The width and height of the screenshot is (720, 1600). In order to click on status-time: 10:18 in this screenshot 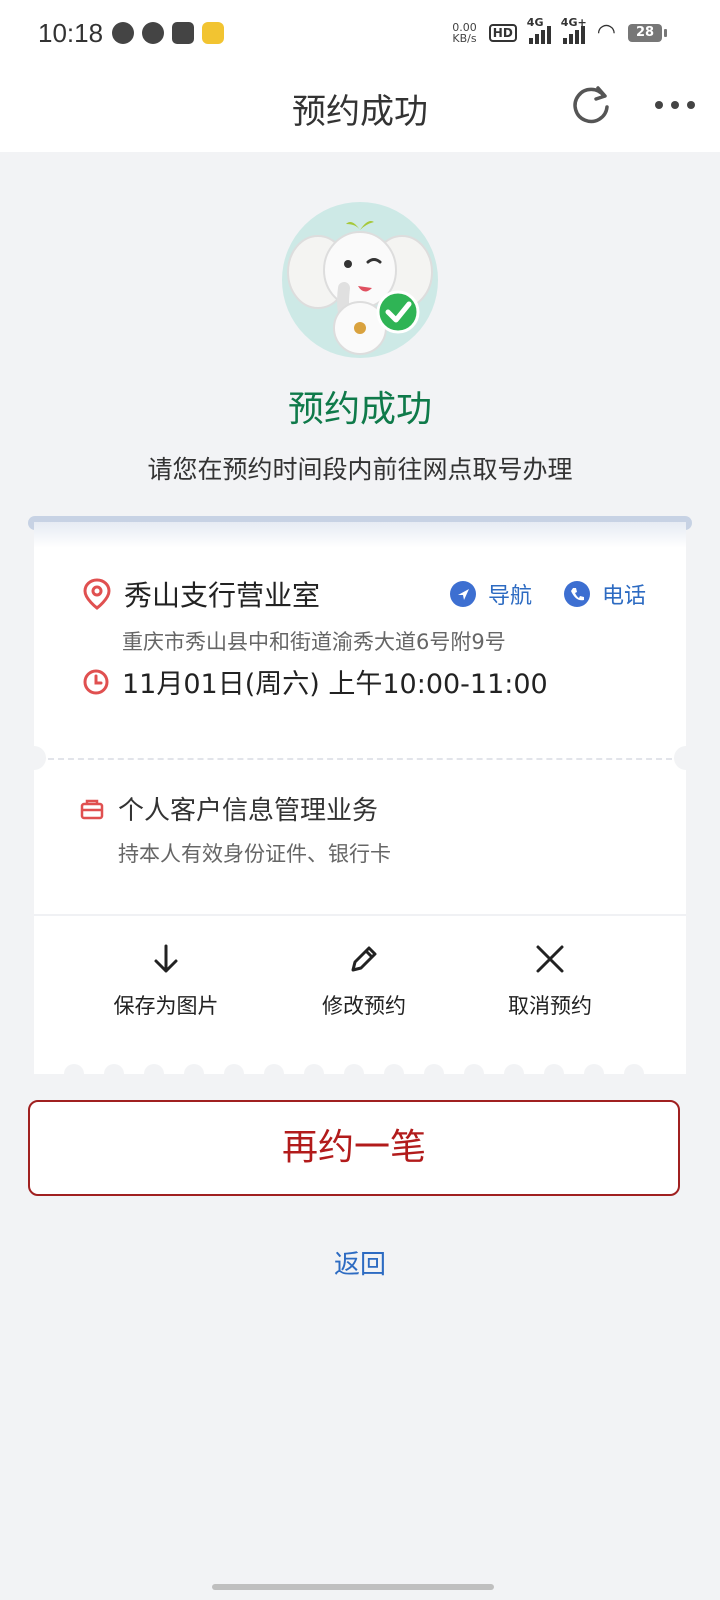, I will do `click(71, 33)`.